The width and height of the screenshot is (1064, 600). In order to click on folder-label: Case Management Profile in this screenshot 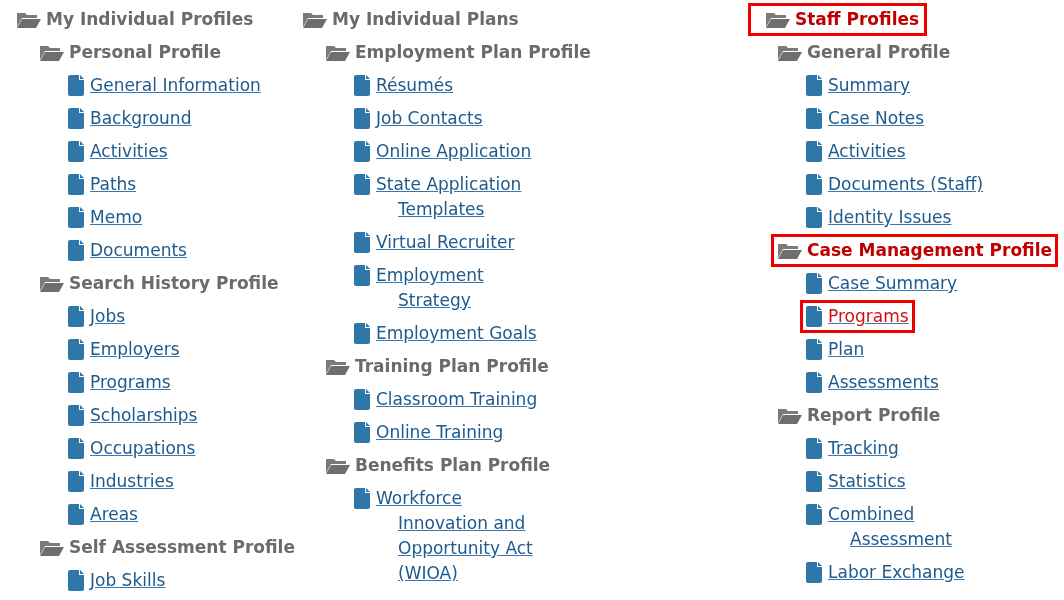, I will do `click(930, 250)`.